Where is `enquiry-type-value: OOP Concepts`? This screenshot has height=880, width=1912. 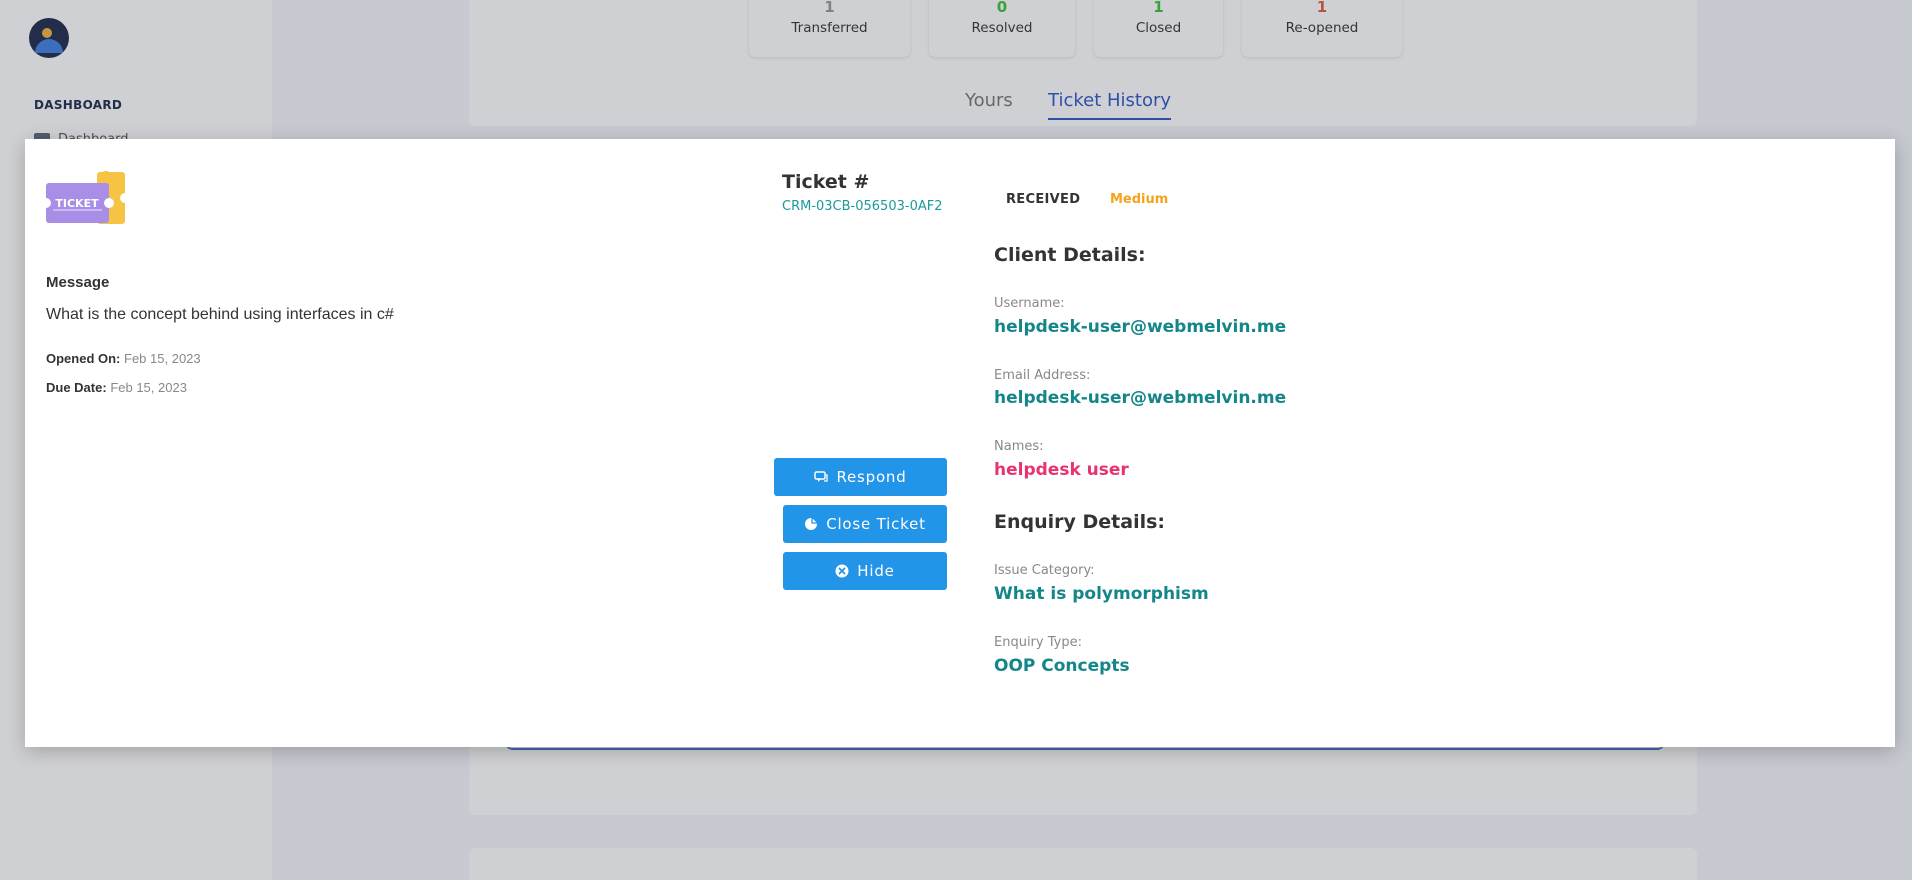
enquiry-type-value: OOP Concepts is located at coordinates (1062, 666).